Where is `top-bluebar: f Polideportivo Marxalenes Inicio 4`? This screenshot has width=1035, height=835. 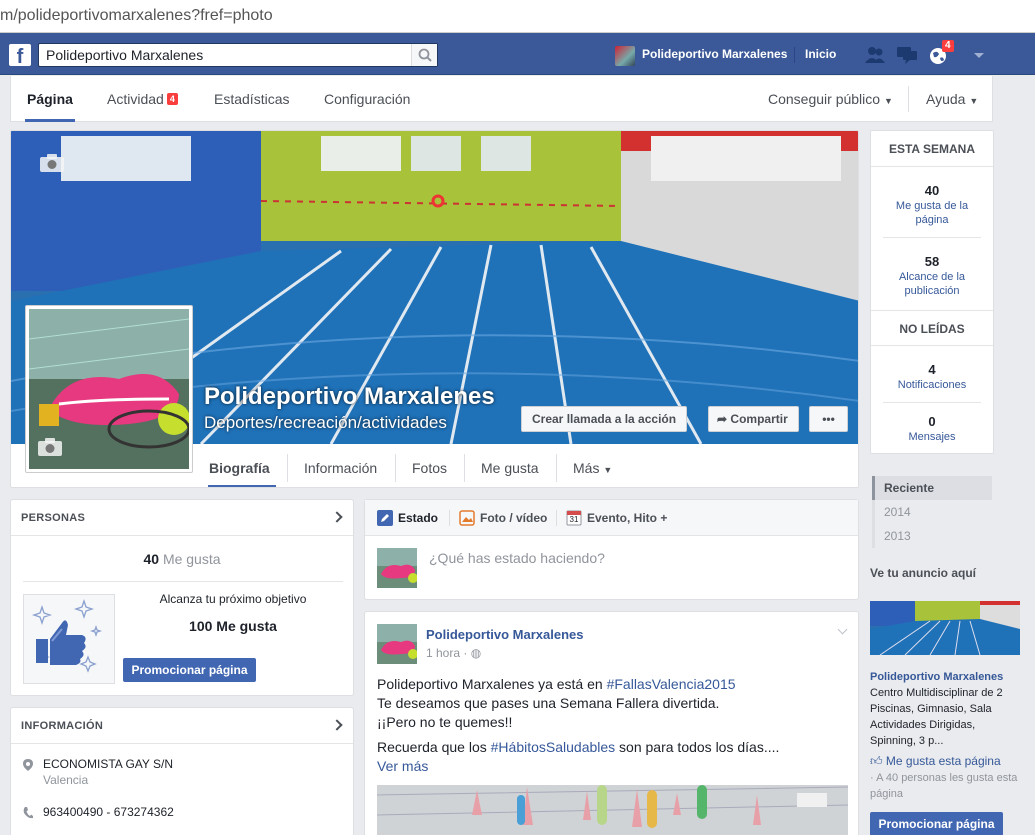 top-bluebar: f Polideportivo Marxalenes Inicio 4 is located at coordinates (517, 54).